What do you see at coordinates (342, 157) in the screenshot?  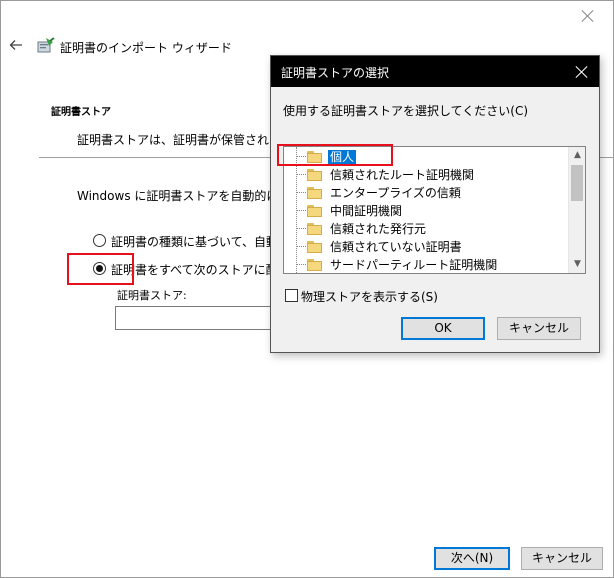 I see `tree-item-label: 個人` at bounding box center [342, 157].